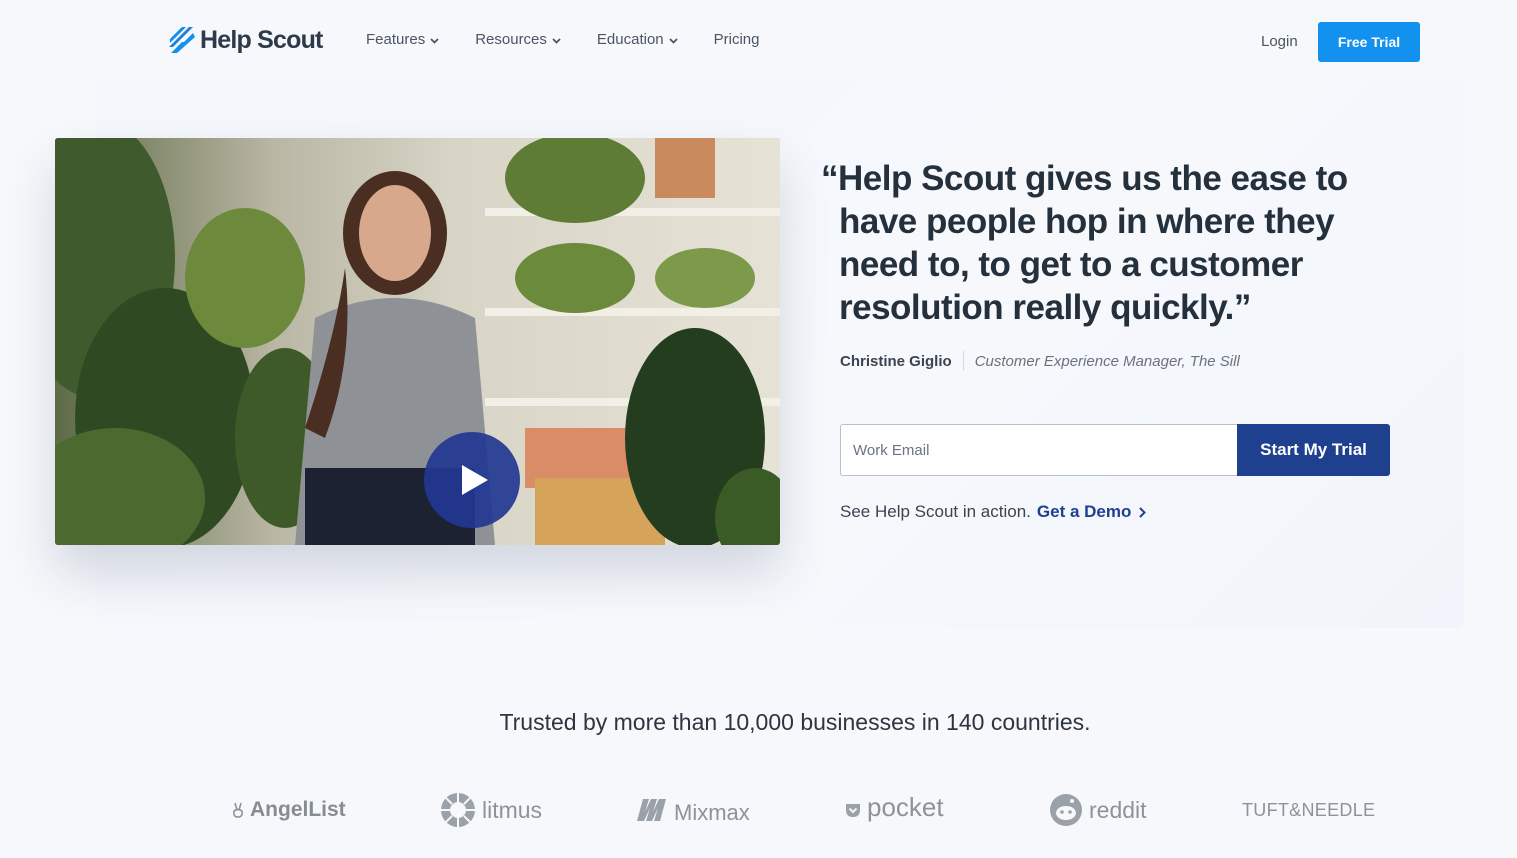 Image resolution: width=1517 pixels, height=858 pixels. I want to click on brand-name: pocket, so click(905, 806).